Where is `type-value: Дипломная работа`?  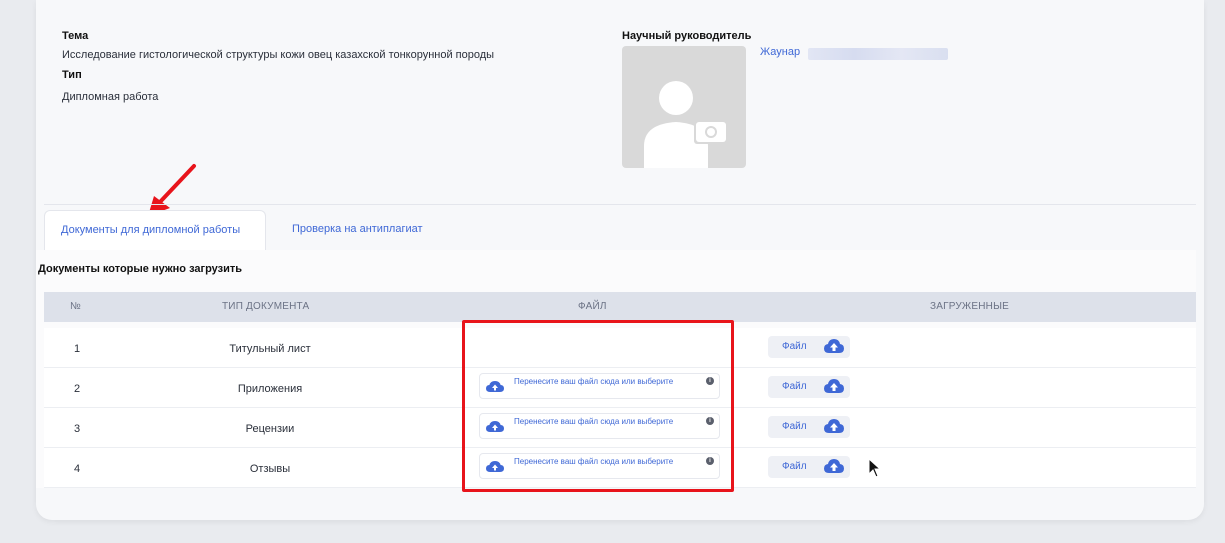
type-value: Дипломная работа is located at coordinates (110, 97).